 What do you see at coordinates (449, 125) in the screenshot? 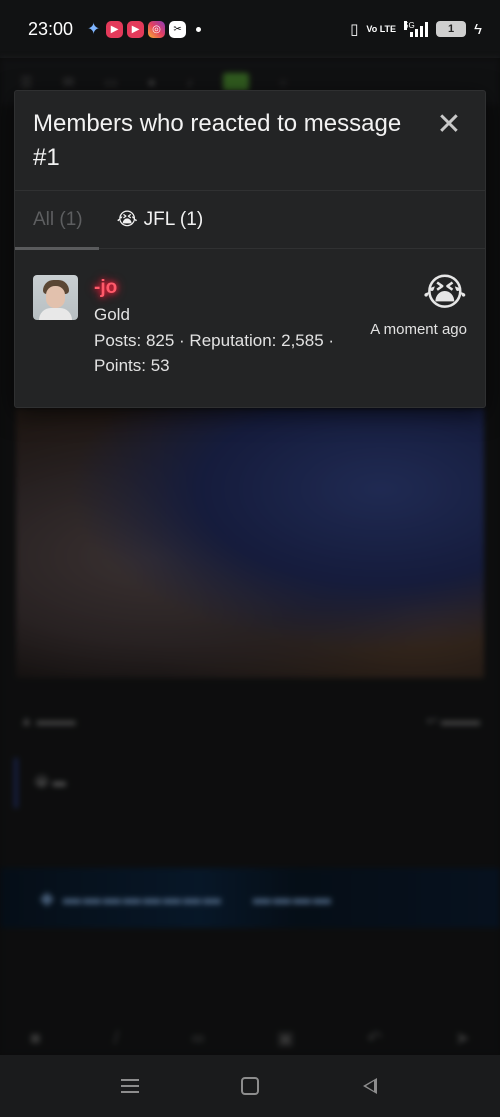
I see `close-icon: ✕` at bounding box center [449, 125].